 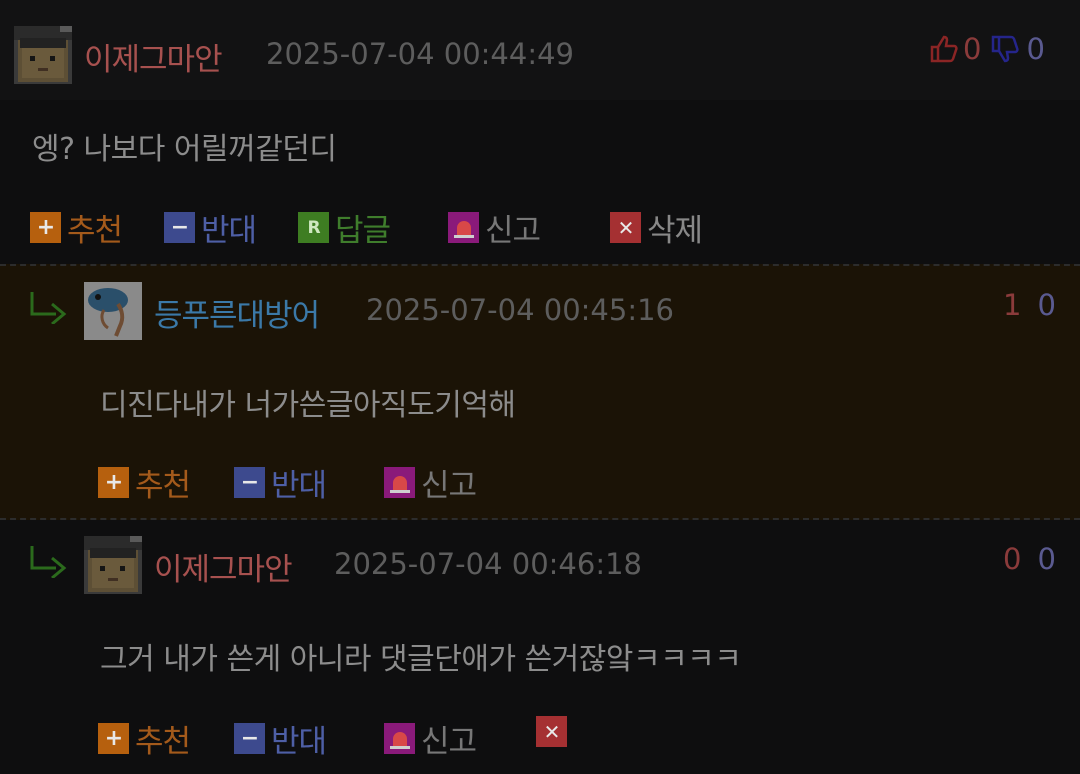 I want to click on delete-button: ✕ 삭제, so click(x=656, y=227).